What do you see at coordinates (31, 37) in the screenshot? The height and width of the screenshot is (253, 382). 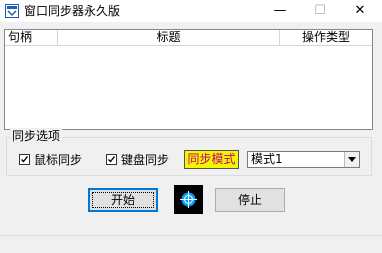 I see `column-header-handle: 句柄` at bounding box center [31, 37].